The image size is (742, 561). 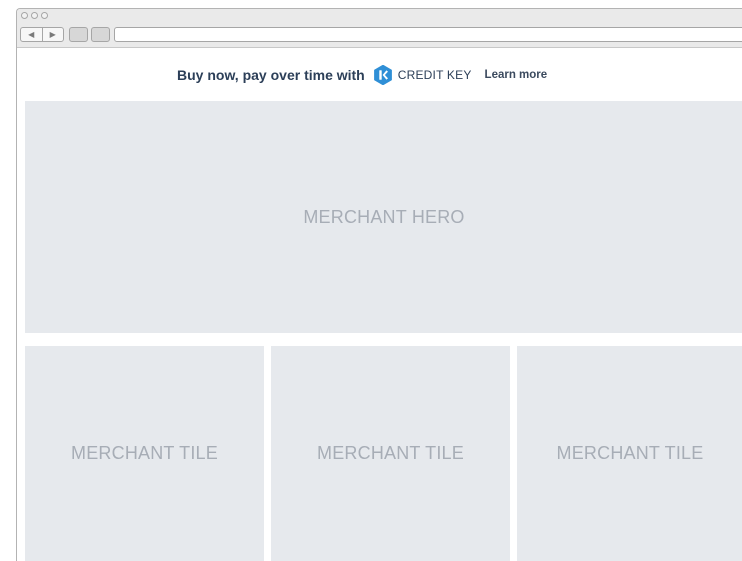 What do you see at coordinates (271, 75) in the screenshot?
I see `promo-text: Buy now, pay over time with` at bounding box center [271, 75].